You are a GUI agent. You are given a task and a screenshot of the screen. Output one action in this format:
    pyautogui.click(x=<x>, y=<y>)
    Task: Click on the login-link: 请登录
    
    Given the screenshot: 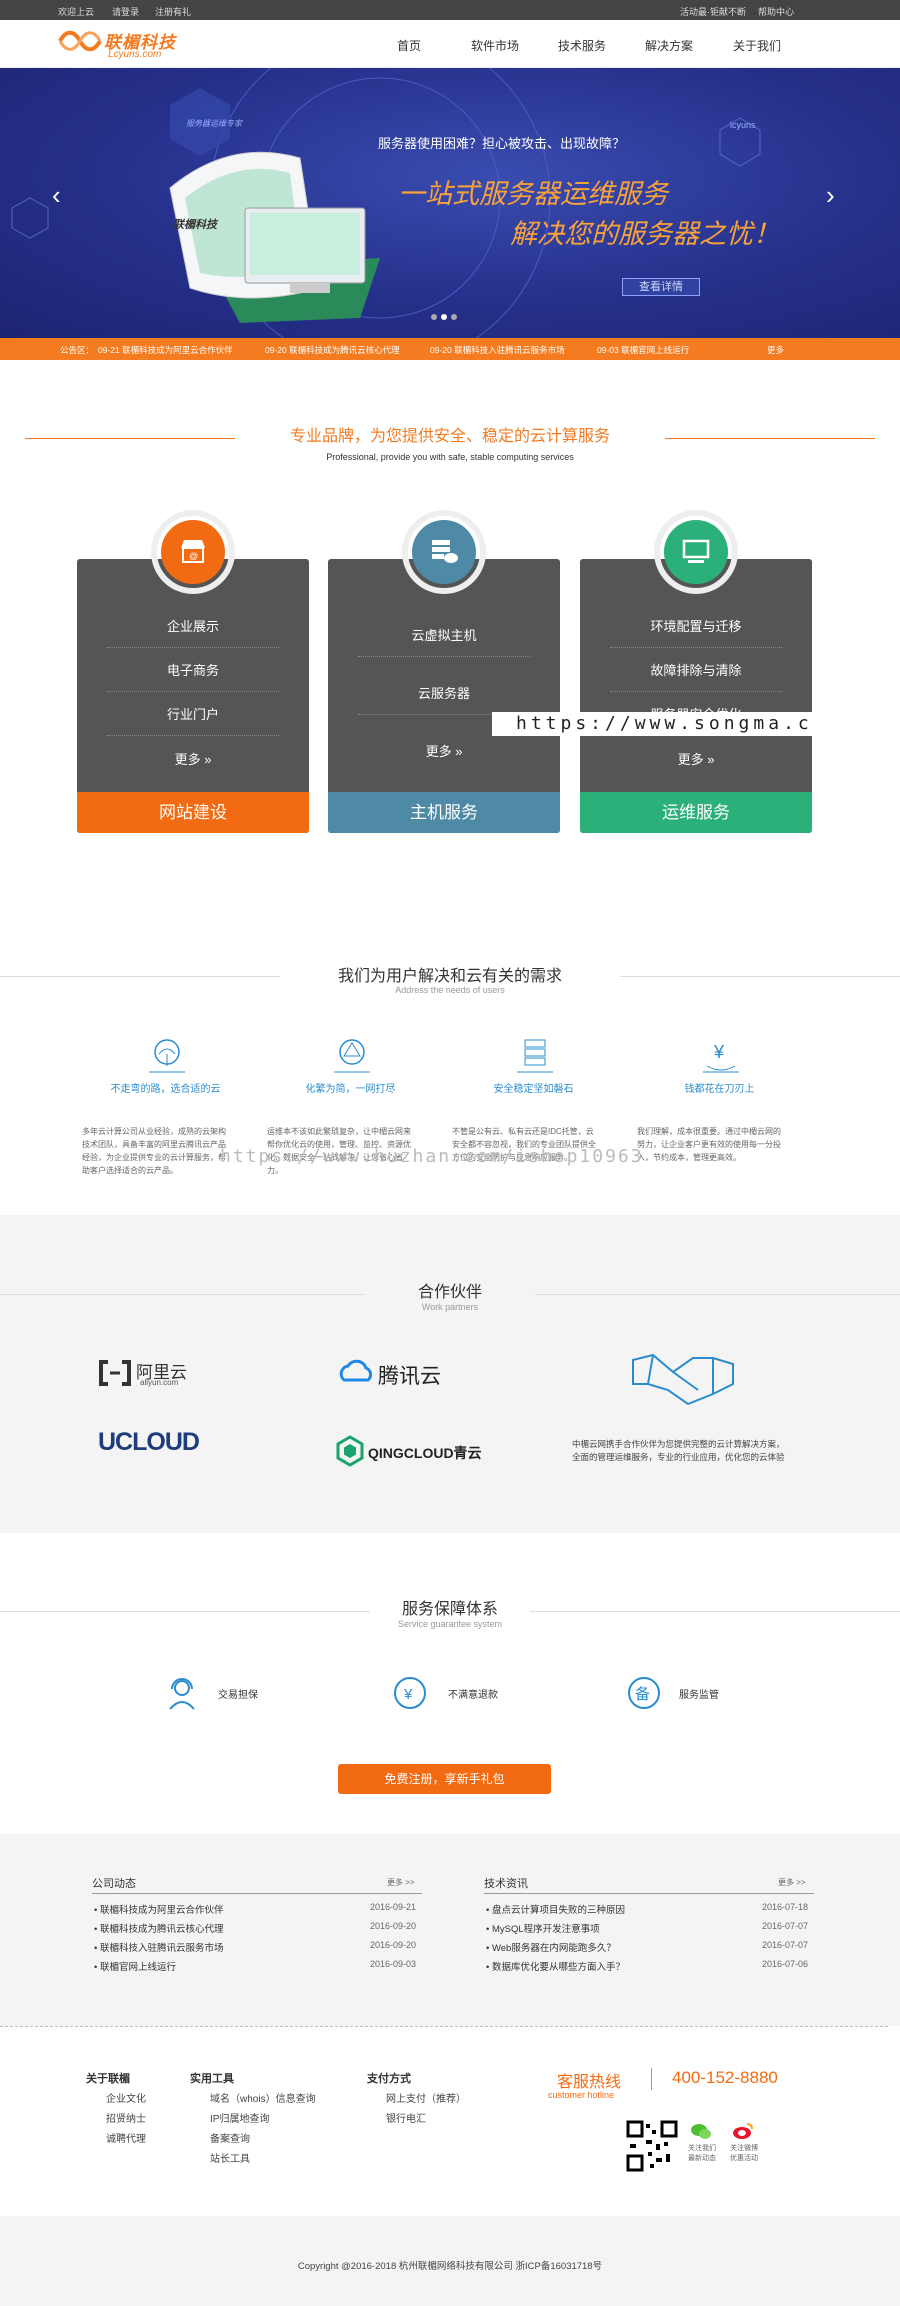 What is the action you would take?
    pyautogui.click(x=125, y=11)
    